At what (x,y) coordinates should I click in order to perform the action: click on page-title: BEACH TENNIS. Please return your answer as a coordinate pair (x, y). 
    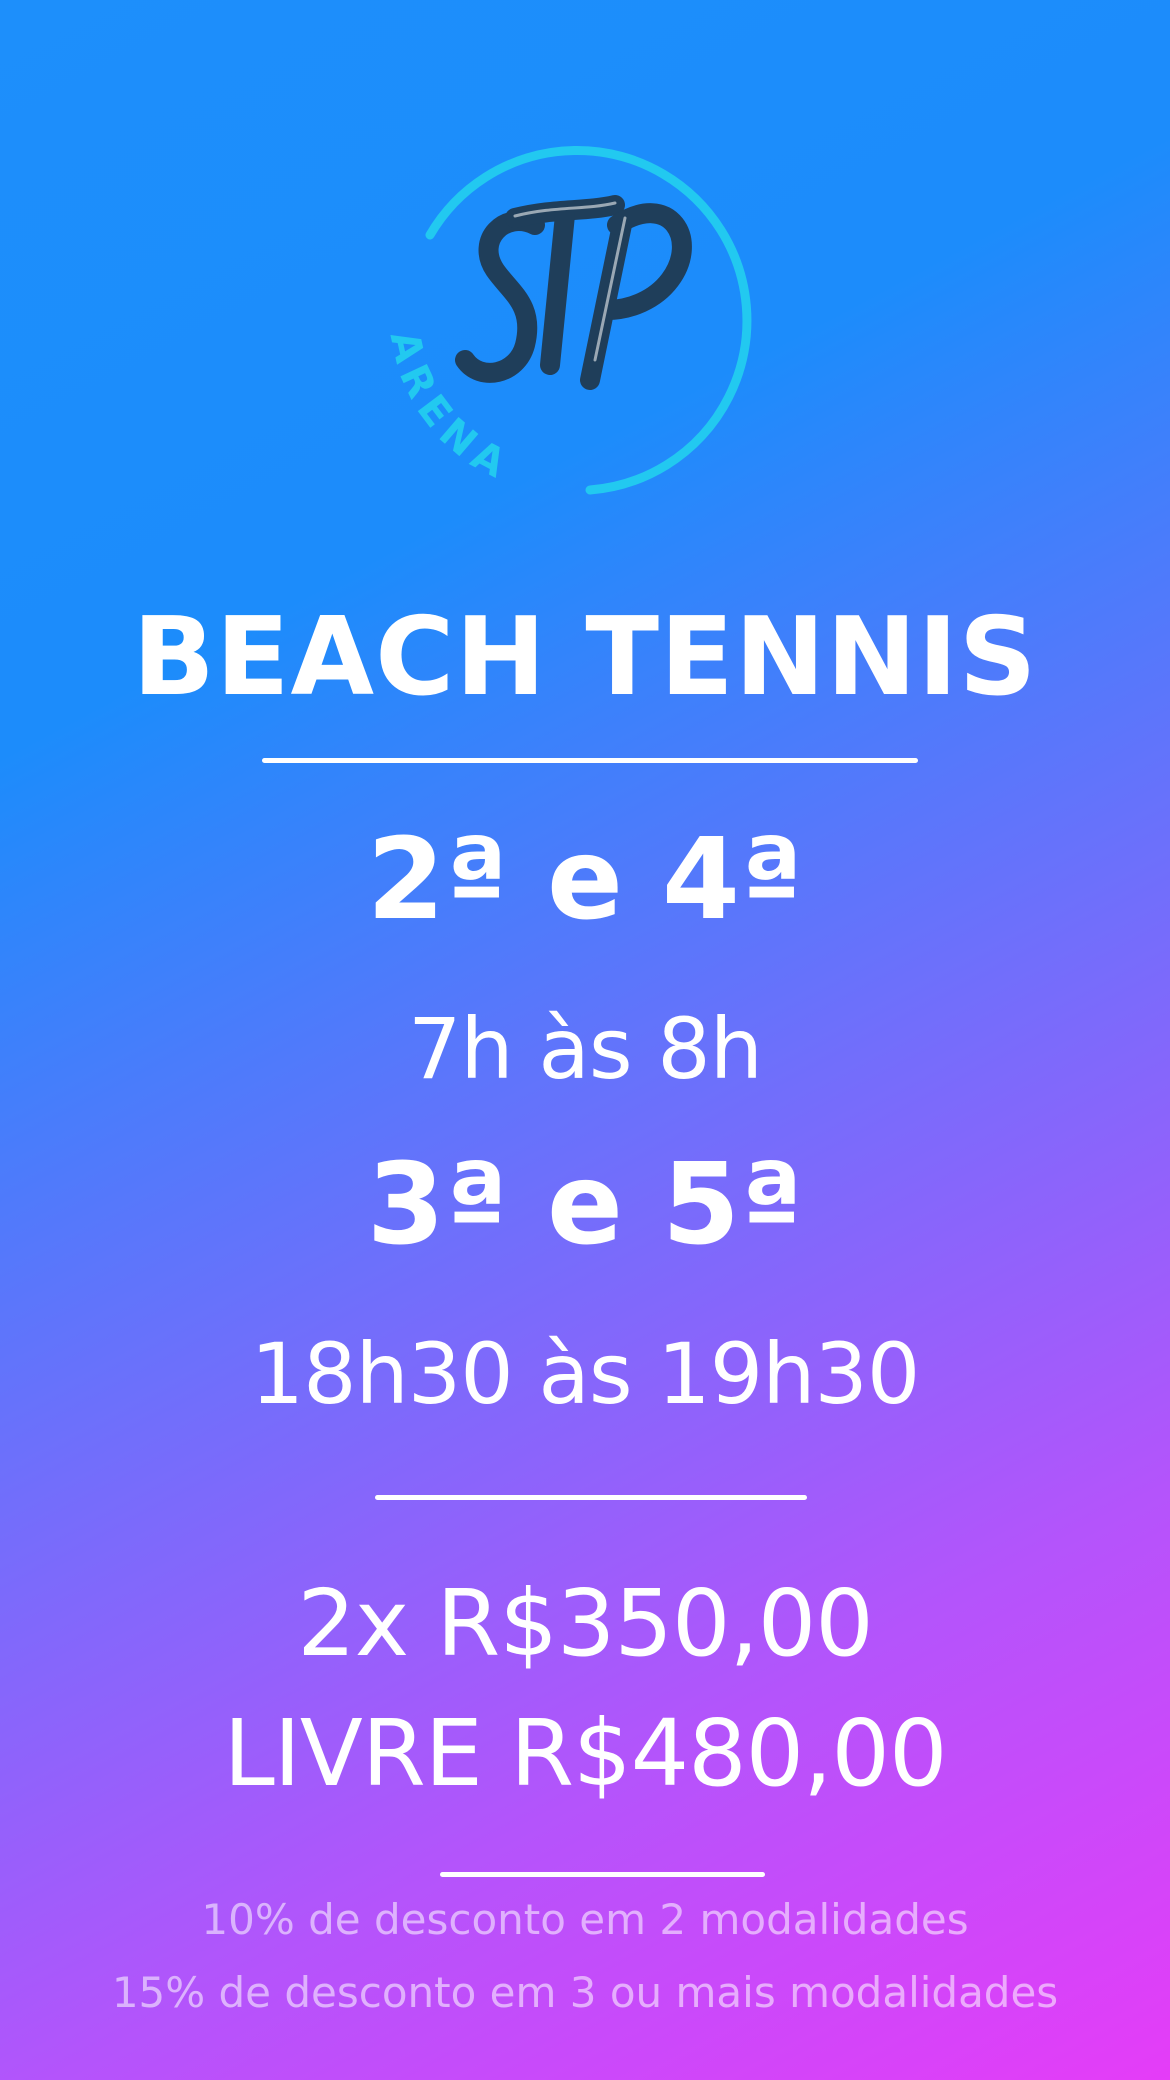
    Looking at the image, I should click on (585, 657).